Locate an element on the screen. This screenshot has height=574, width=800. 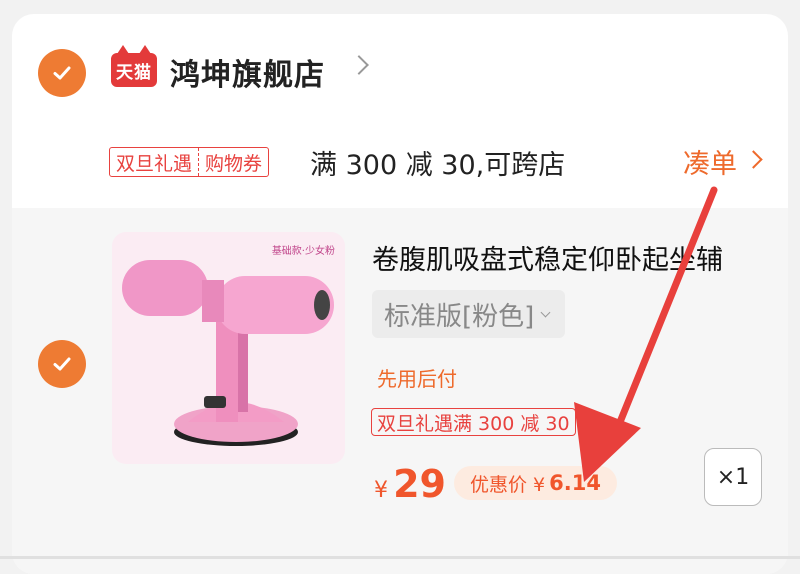
product-image: 基础款·少女粉 is located at coordinates (228, 348).